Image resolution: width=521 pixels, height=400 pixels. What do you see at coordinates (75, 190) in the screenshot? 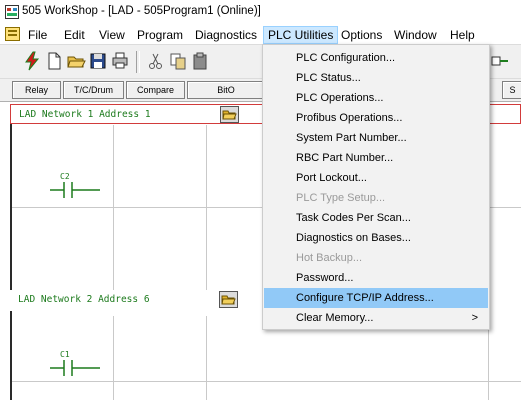
I see `contact-c2` at bounding box center [75, 190].